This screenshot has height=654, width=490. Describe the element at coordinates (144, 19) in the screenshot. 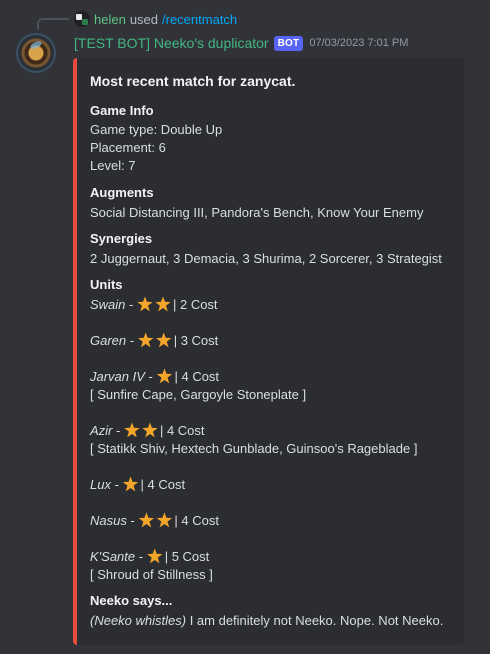

I see `reply-used-text: used` at that location.